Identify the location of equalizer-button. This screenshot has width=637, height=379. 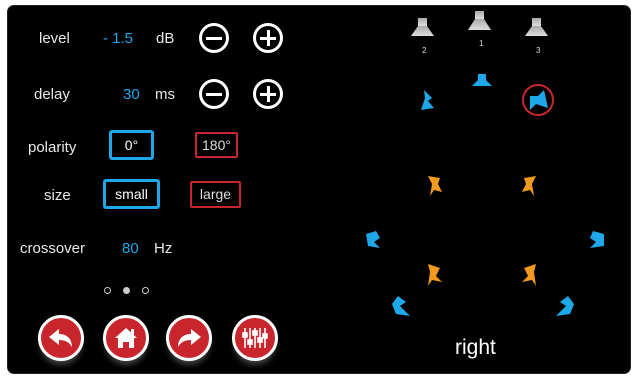
(255, 338).